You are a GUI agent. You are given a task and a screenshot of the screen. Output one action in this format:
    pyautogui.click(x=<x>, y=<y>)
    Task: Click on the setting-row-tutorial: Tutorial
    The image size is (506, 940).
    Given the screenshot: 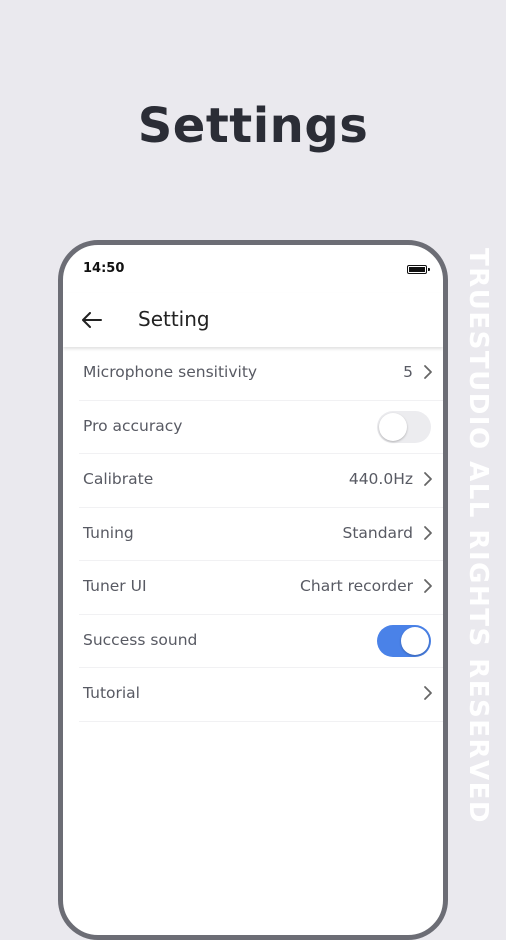 What is the action you would take?
    pyautogui.click(x=261, y=695)
    